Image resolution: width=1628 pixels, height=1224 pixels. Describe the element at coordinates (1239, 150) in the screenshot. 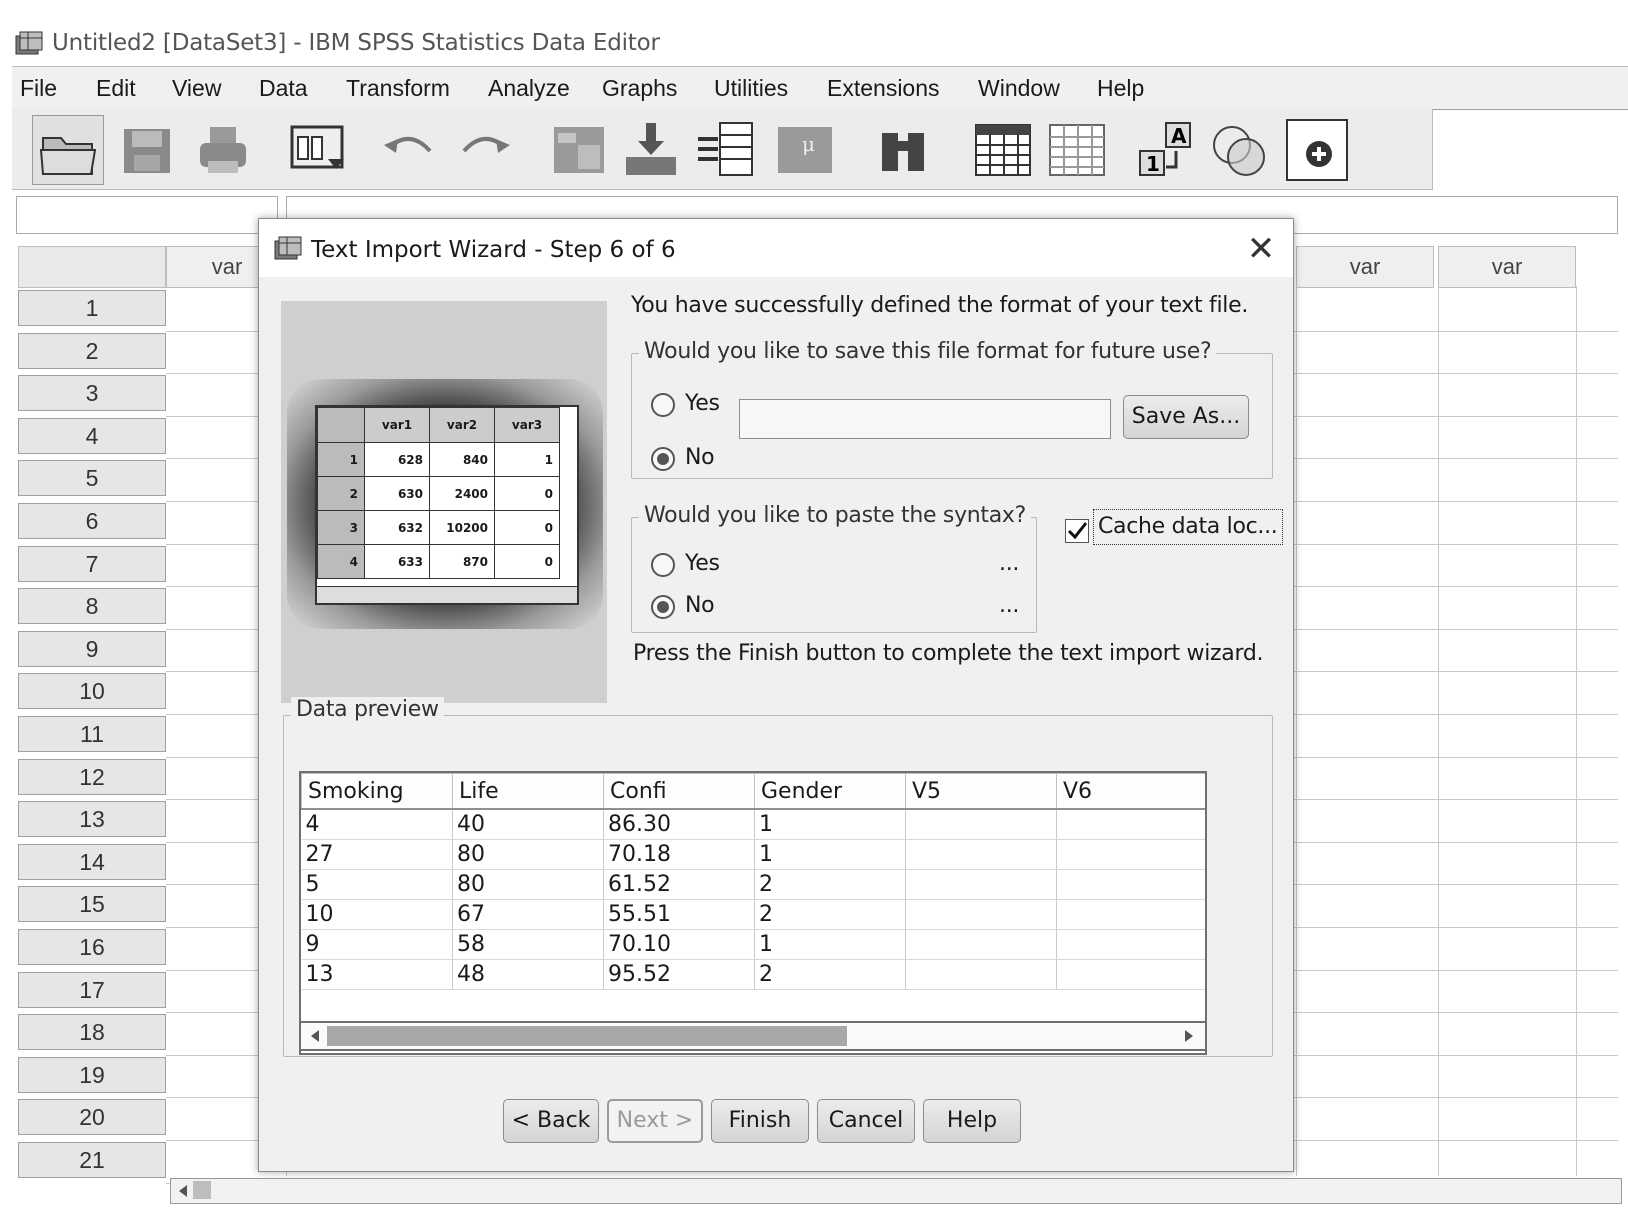

I see `use-sets-icon` at that location.